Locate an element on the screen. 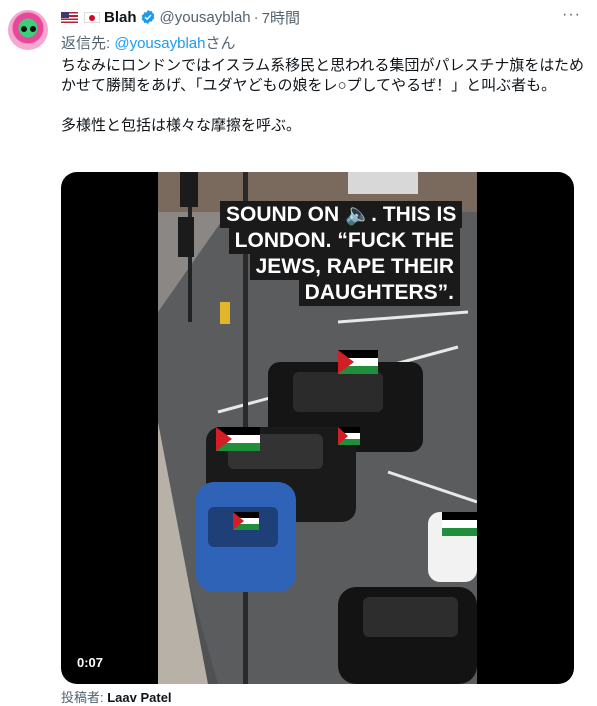 The width and height of the screenshot is (597, 706). reply-suffix: さん is located at coordinates (220, 43).